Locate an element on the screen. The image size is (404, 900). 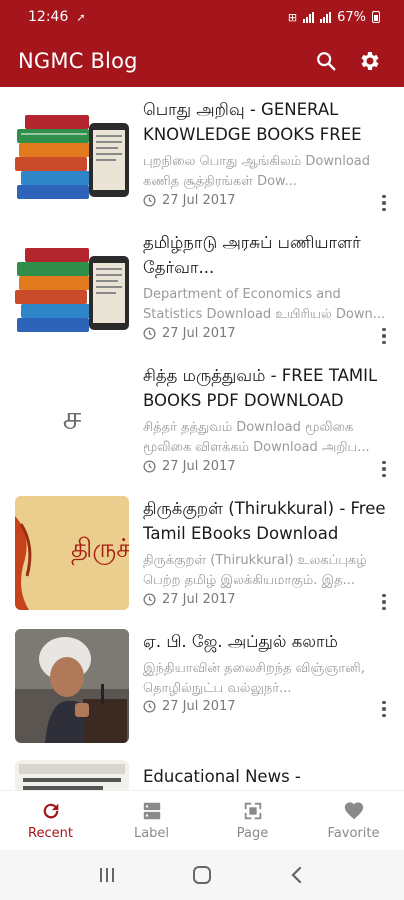
post-title: Educational News - is located at coordinates (222, 776).